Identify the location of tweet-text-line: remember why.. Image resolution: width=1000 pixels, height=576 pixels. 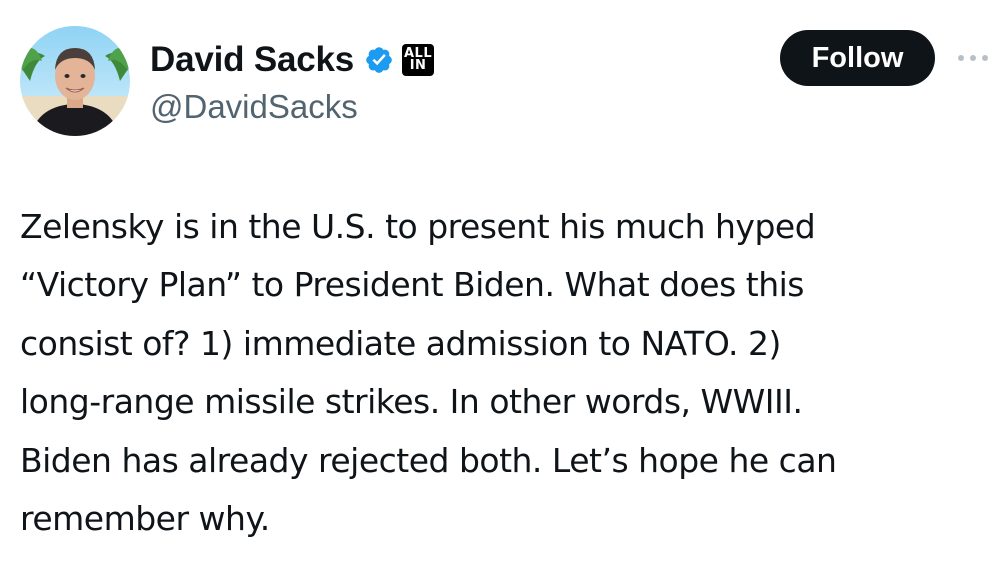
(145, 519).